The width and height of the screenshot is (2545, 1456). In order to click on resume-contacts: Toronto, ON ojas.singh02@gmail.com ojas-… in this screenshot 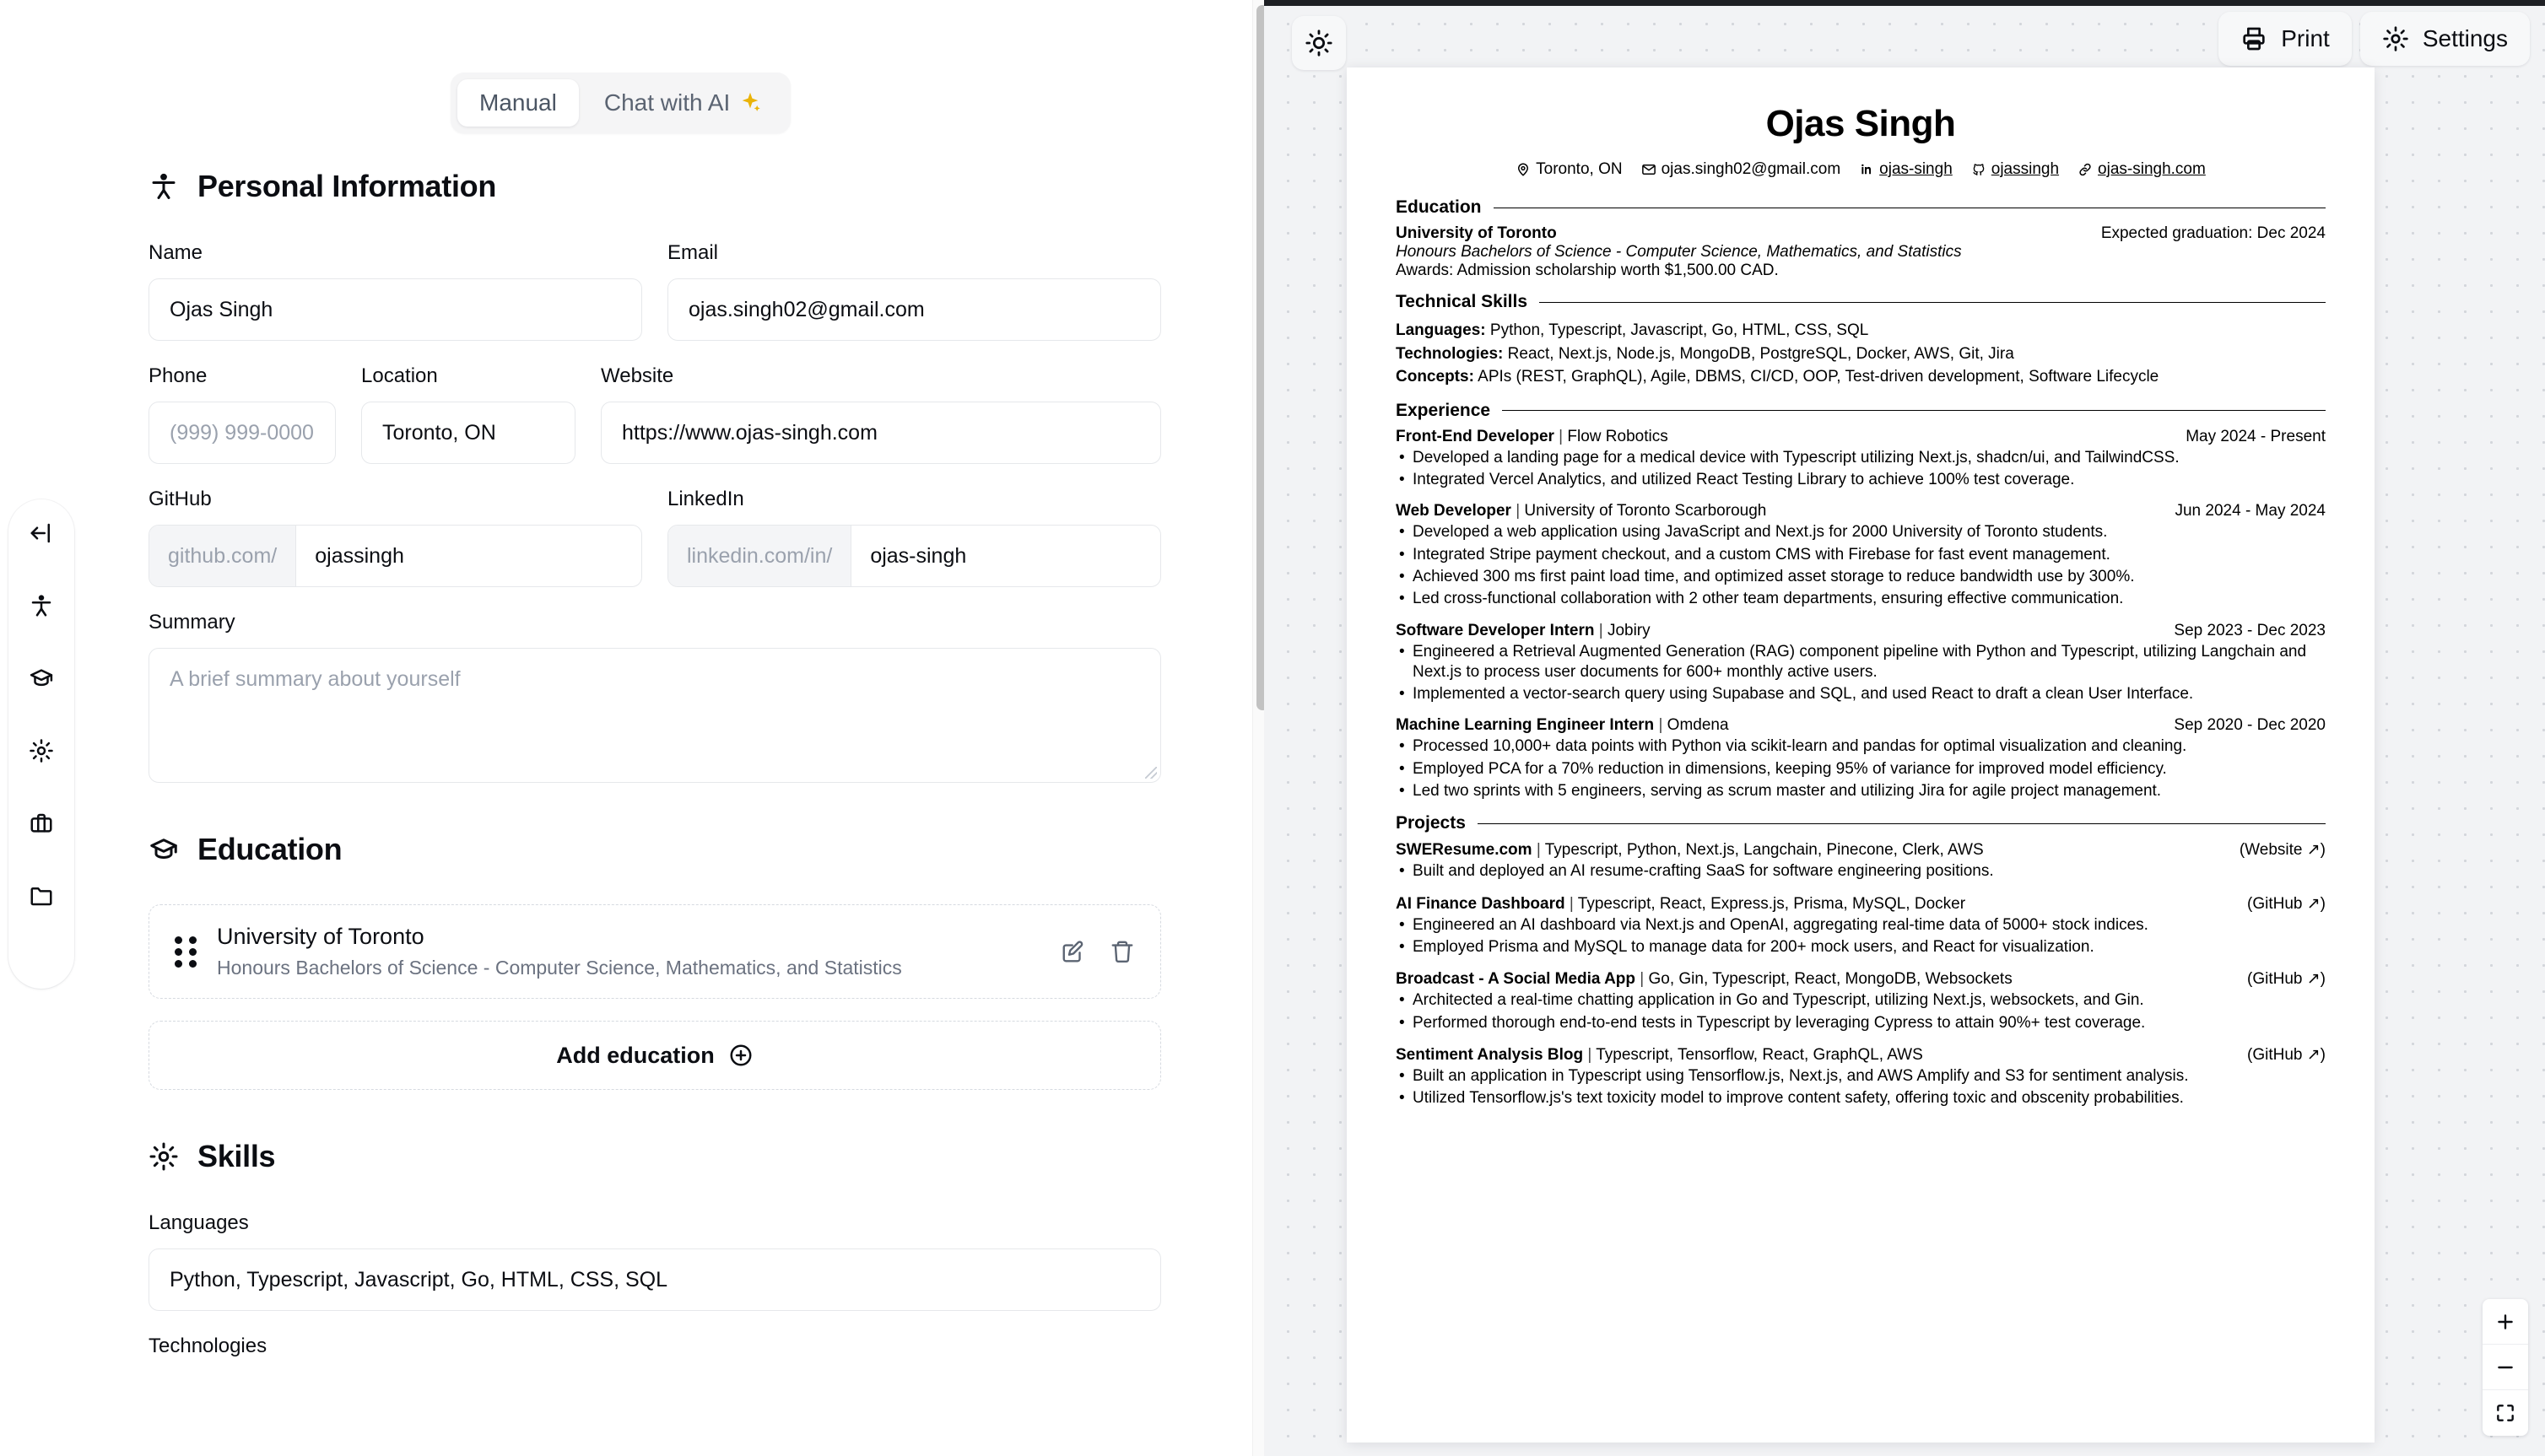, I will do `click(1861, 169)`.